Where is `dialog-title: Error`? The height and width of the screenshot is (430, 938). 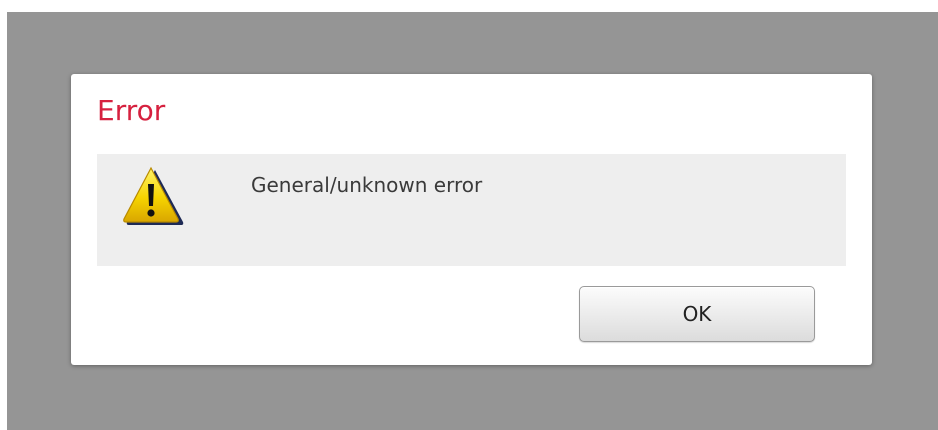
dialog-title: Error is located at coordinates (131, 110).